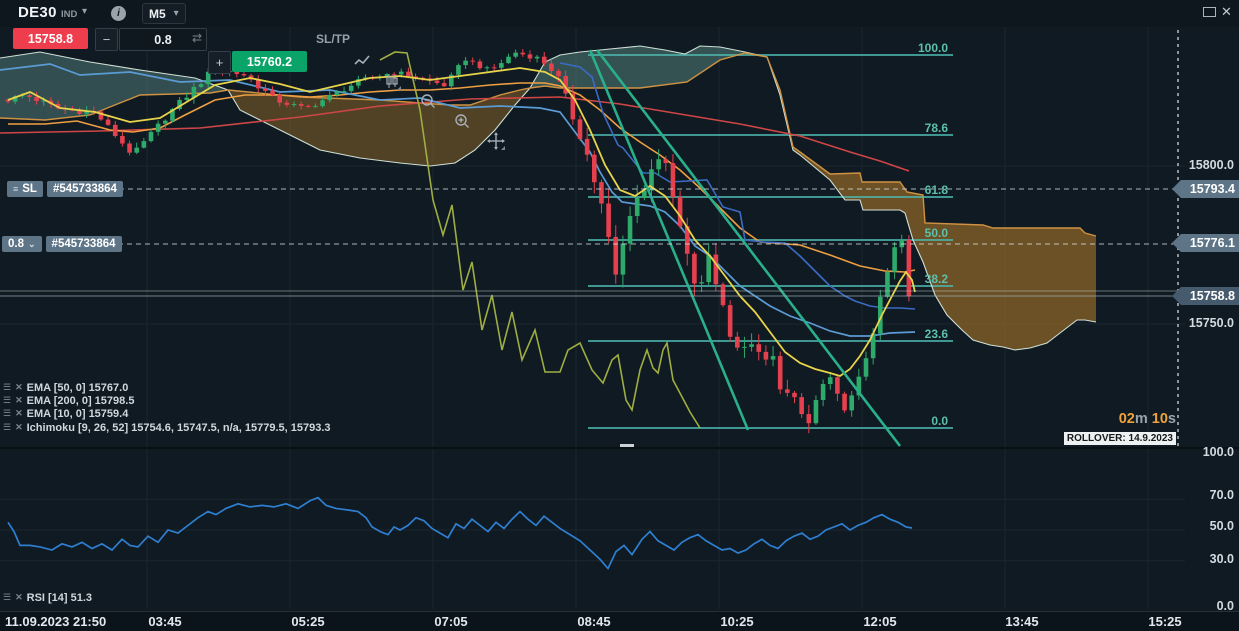 The height and width of the screenshot is (631, 1239). What do you see at coordinates (939, 421) in the screenshot?
I see `fib-label: 0.0` at bounding box center [939, 421].